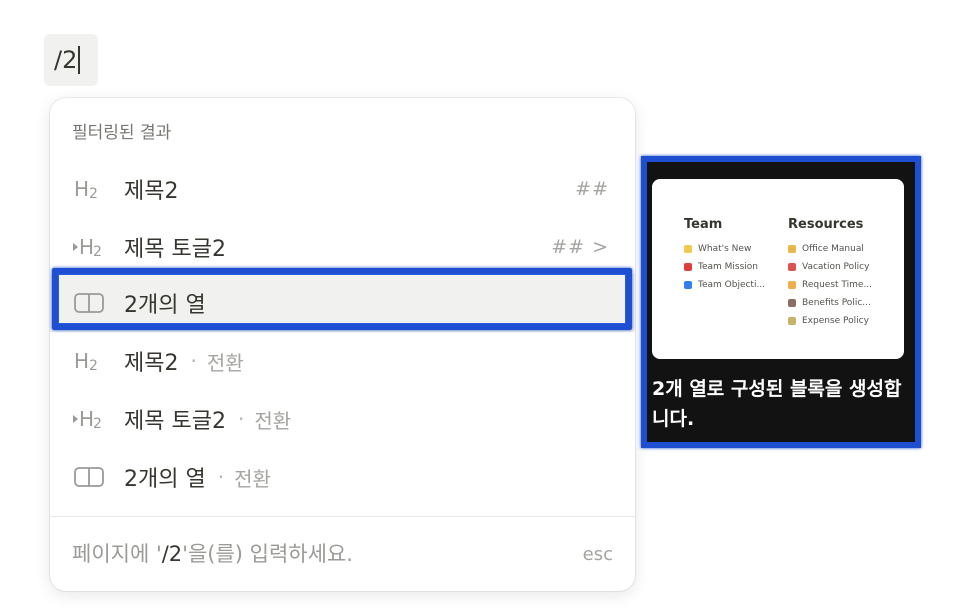 This screenshot has height=616, width=958. I want to click on preview-row: Office Manual, so click(830, 249).